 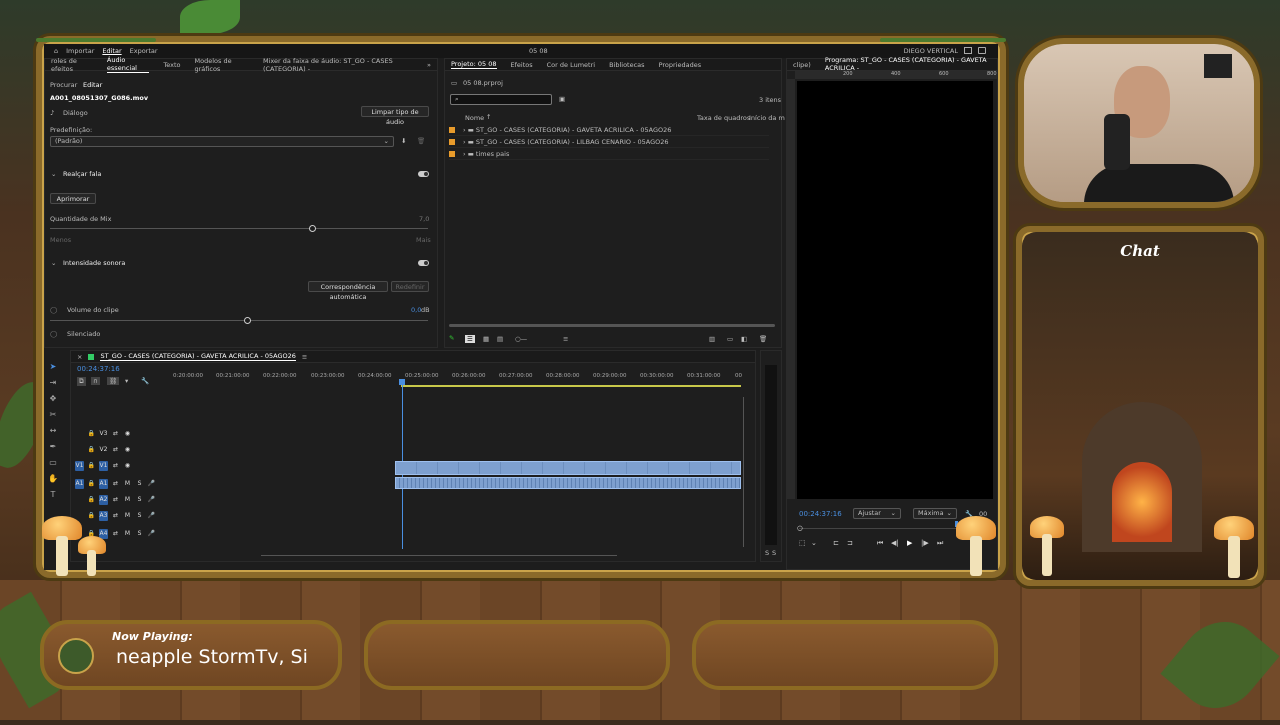 I want to click on snap-icon: ∩, so click(x=95, y=381).